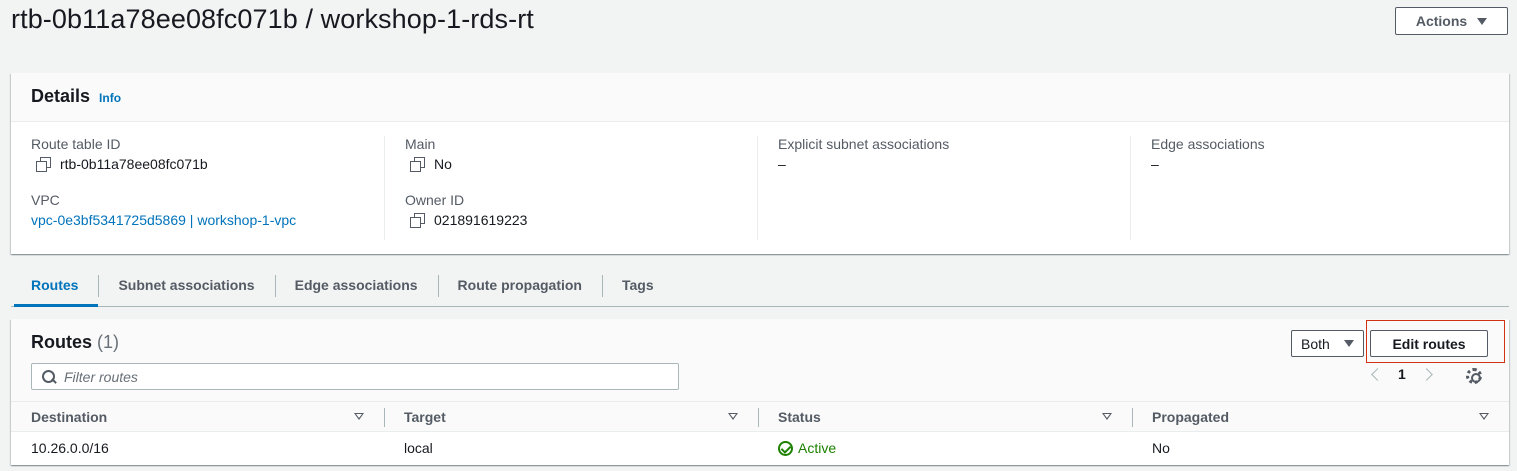  What do you see at coordinates (1441, 21) in the screenshot?
I see `actions-label: Actions` at bounding box center [1441, 21].